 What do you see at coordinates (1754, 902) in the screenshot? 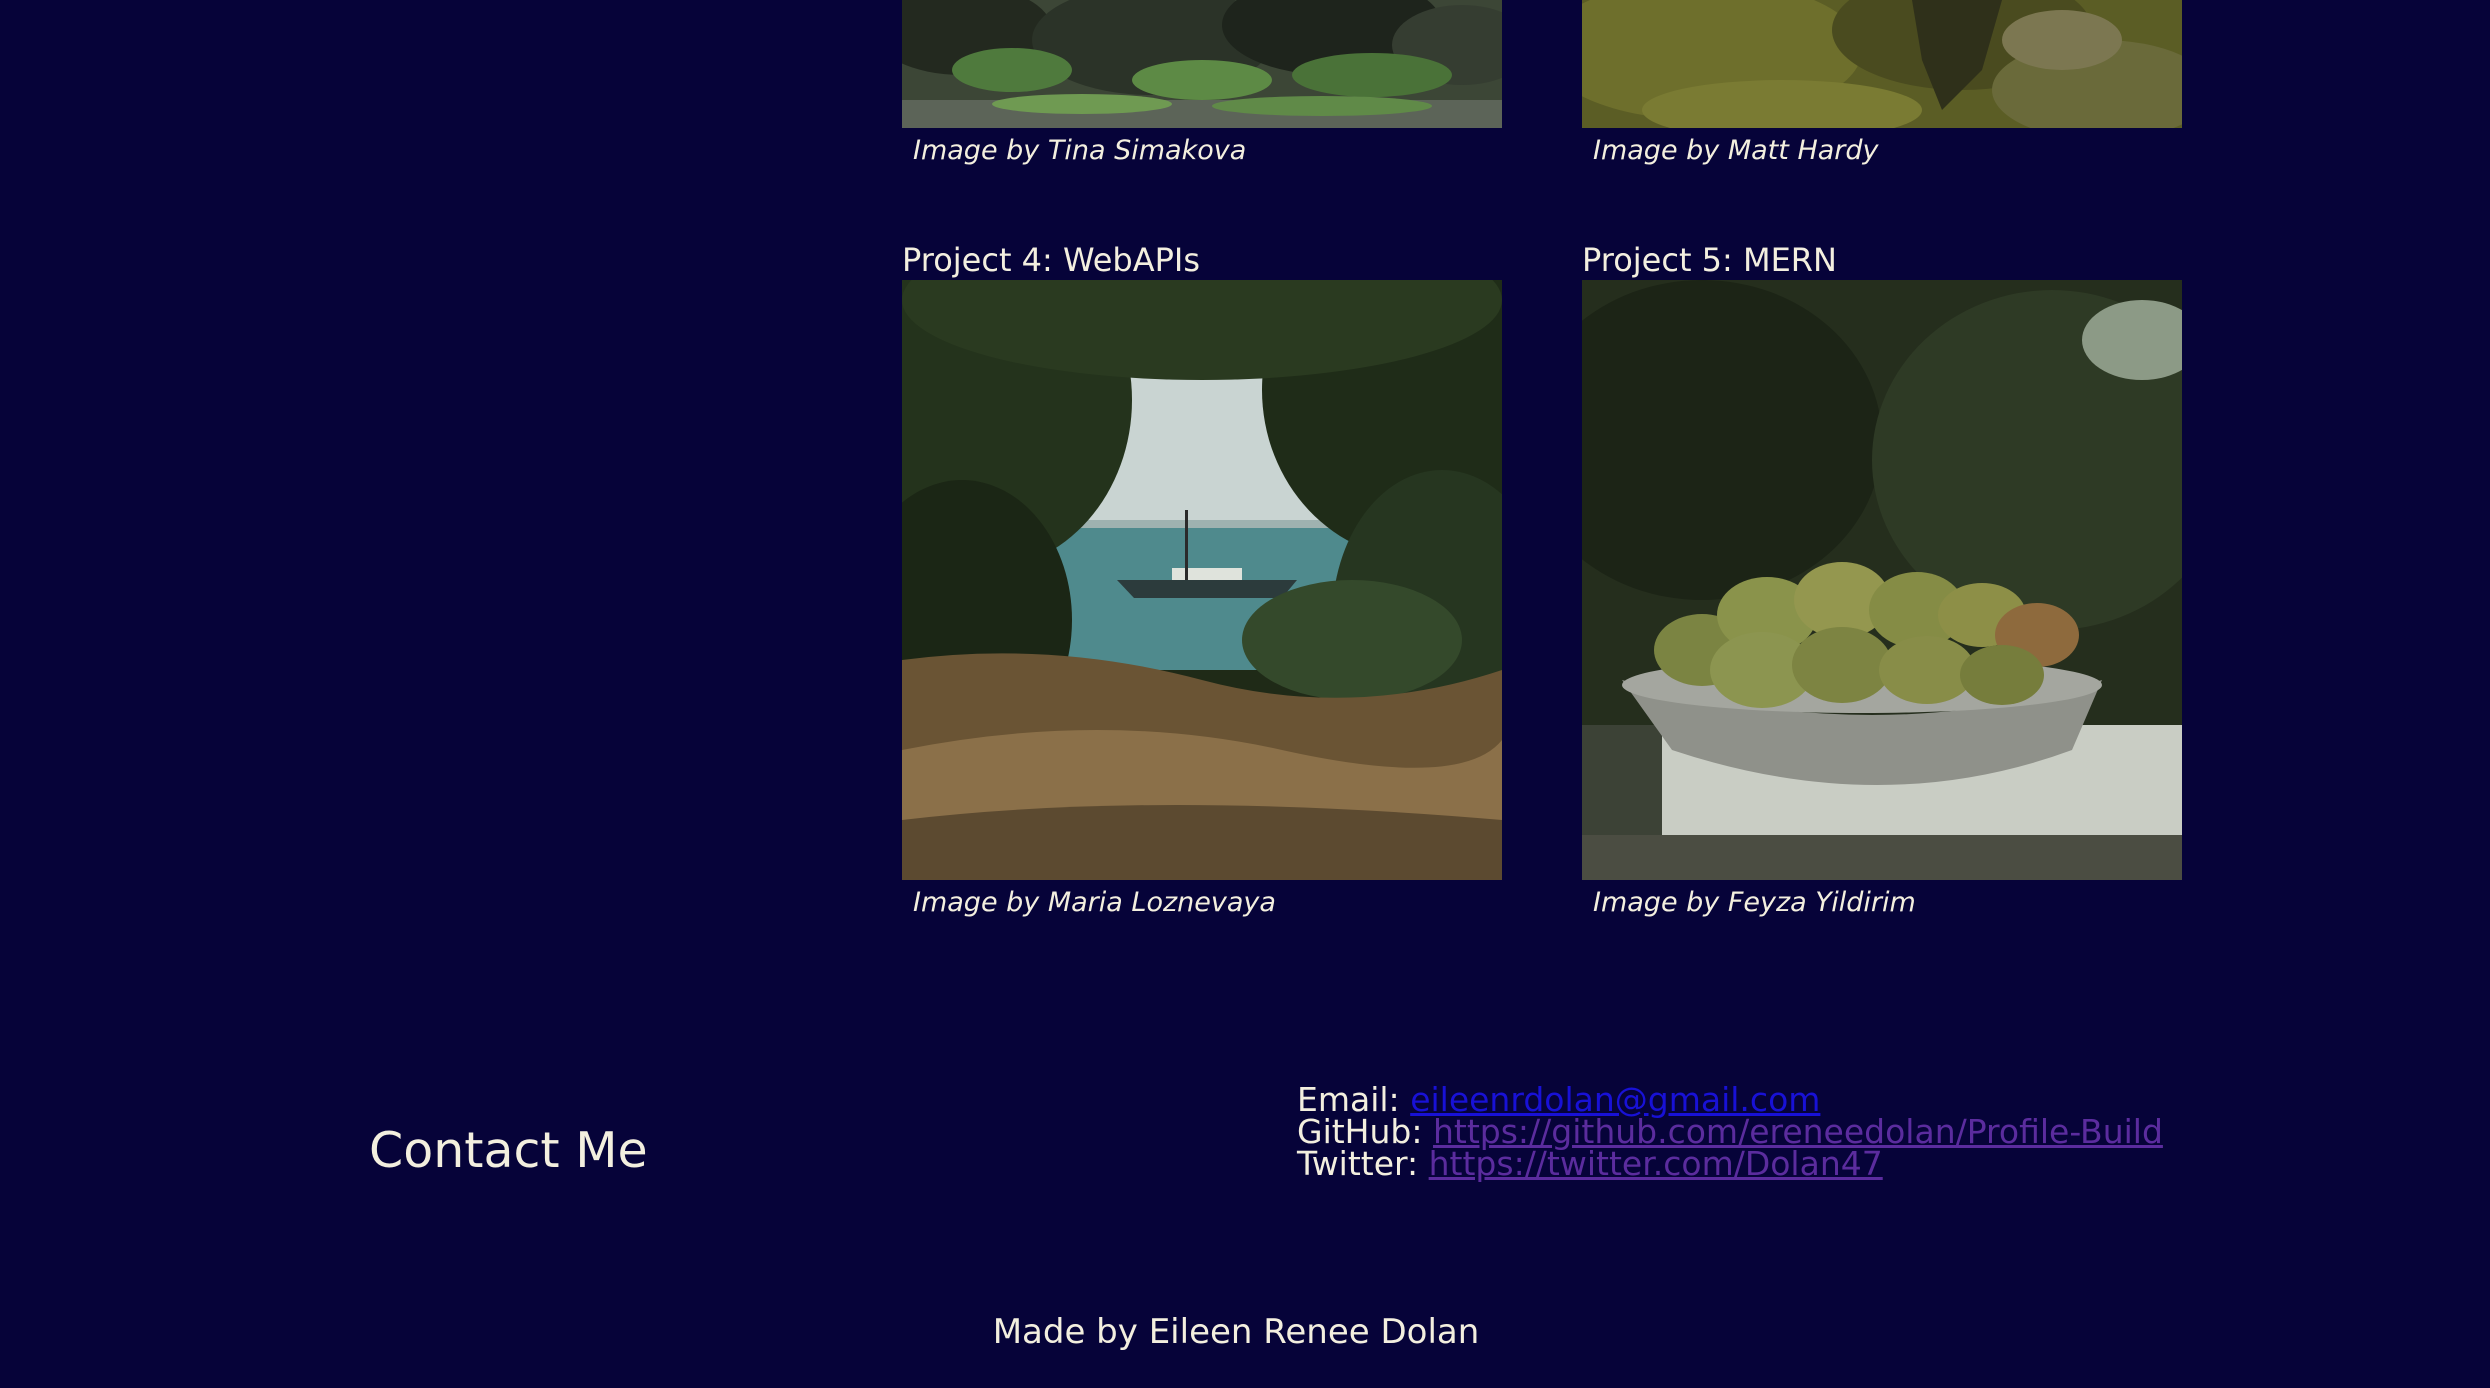
I see `image-caption: Image by Feyza Yildirim` at bounding box center [1754, 902].